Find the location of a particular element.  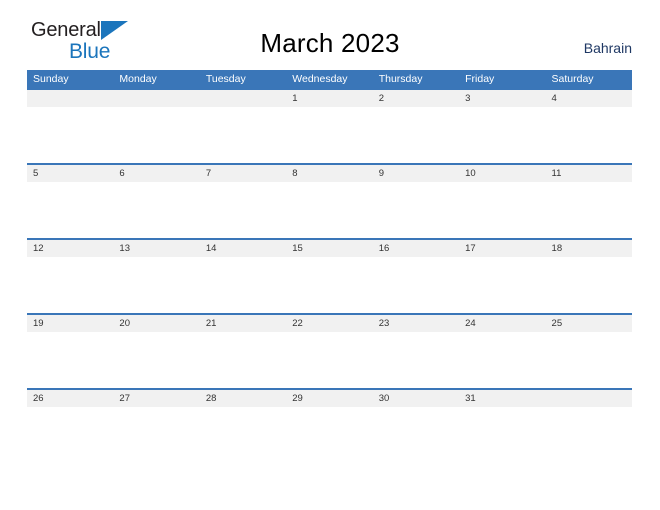

day-cell: 1 is located at coordinates (329, 98).